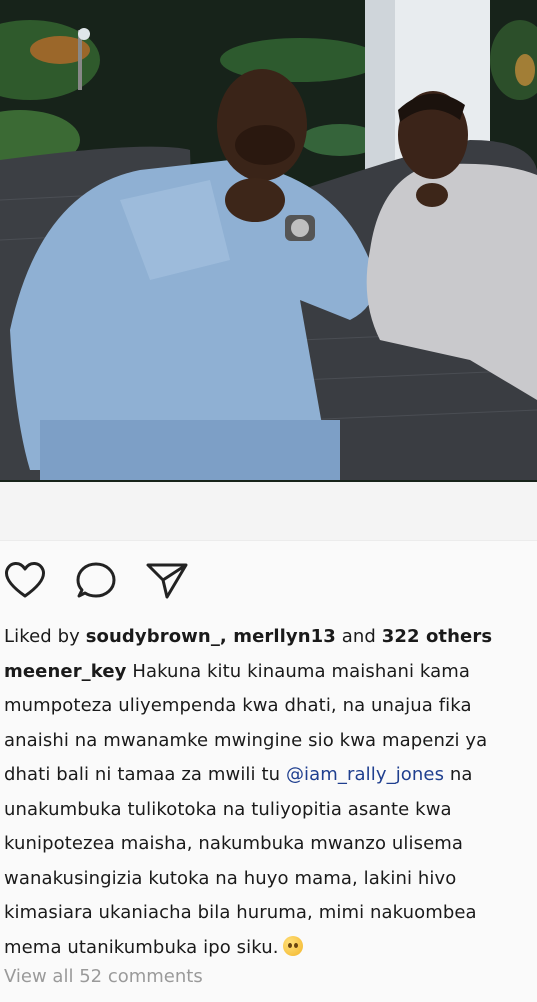 The width and height of the screenshot is (537, 1002). I want to click on likes-connector: and, so click(358, 636).